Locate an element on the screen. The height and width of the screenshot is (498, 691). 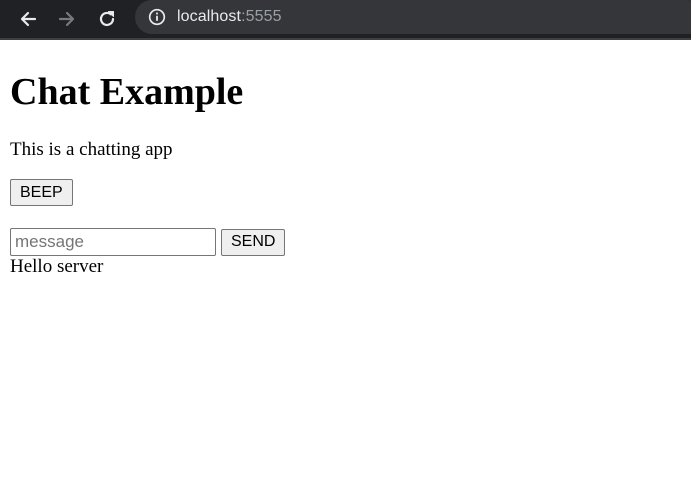
forward-button is located at coordinates (67, 19).